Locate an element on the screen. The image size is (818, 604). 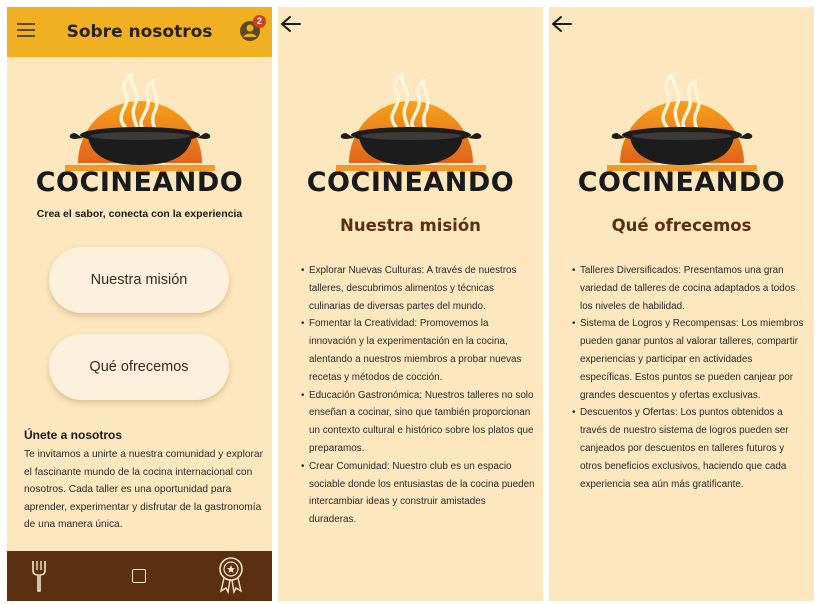
section-title: Qué ofrecemos is located at coordinates (681, 225).